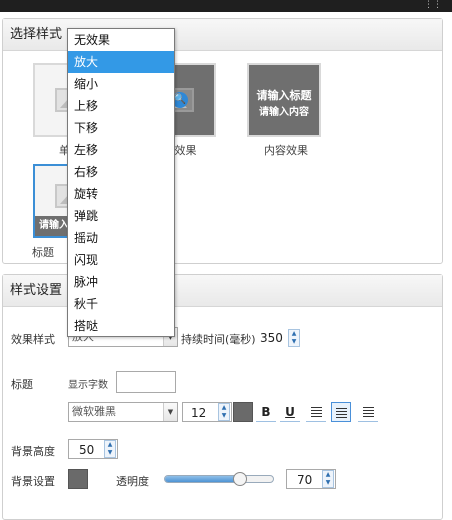 The height and width of the screenshot is (520, 452). What do you see at coordinates (121, 304) in the screenshot?
I see `dropdown-option: 秋千` at bounding box center [121, 304].